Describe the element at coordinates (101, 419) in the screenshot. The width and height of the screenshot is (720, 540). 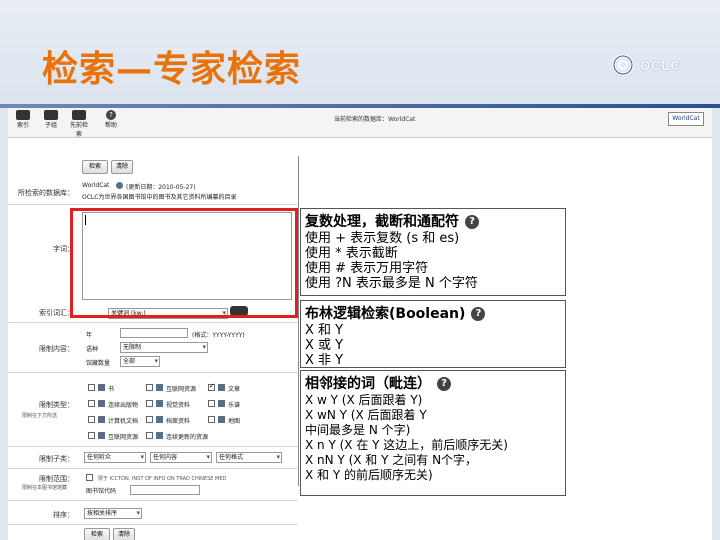
I see `computer-icon` at that location.